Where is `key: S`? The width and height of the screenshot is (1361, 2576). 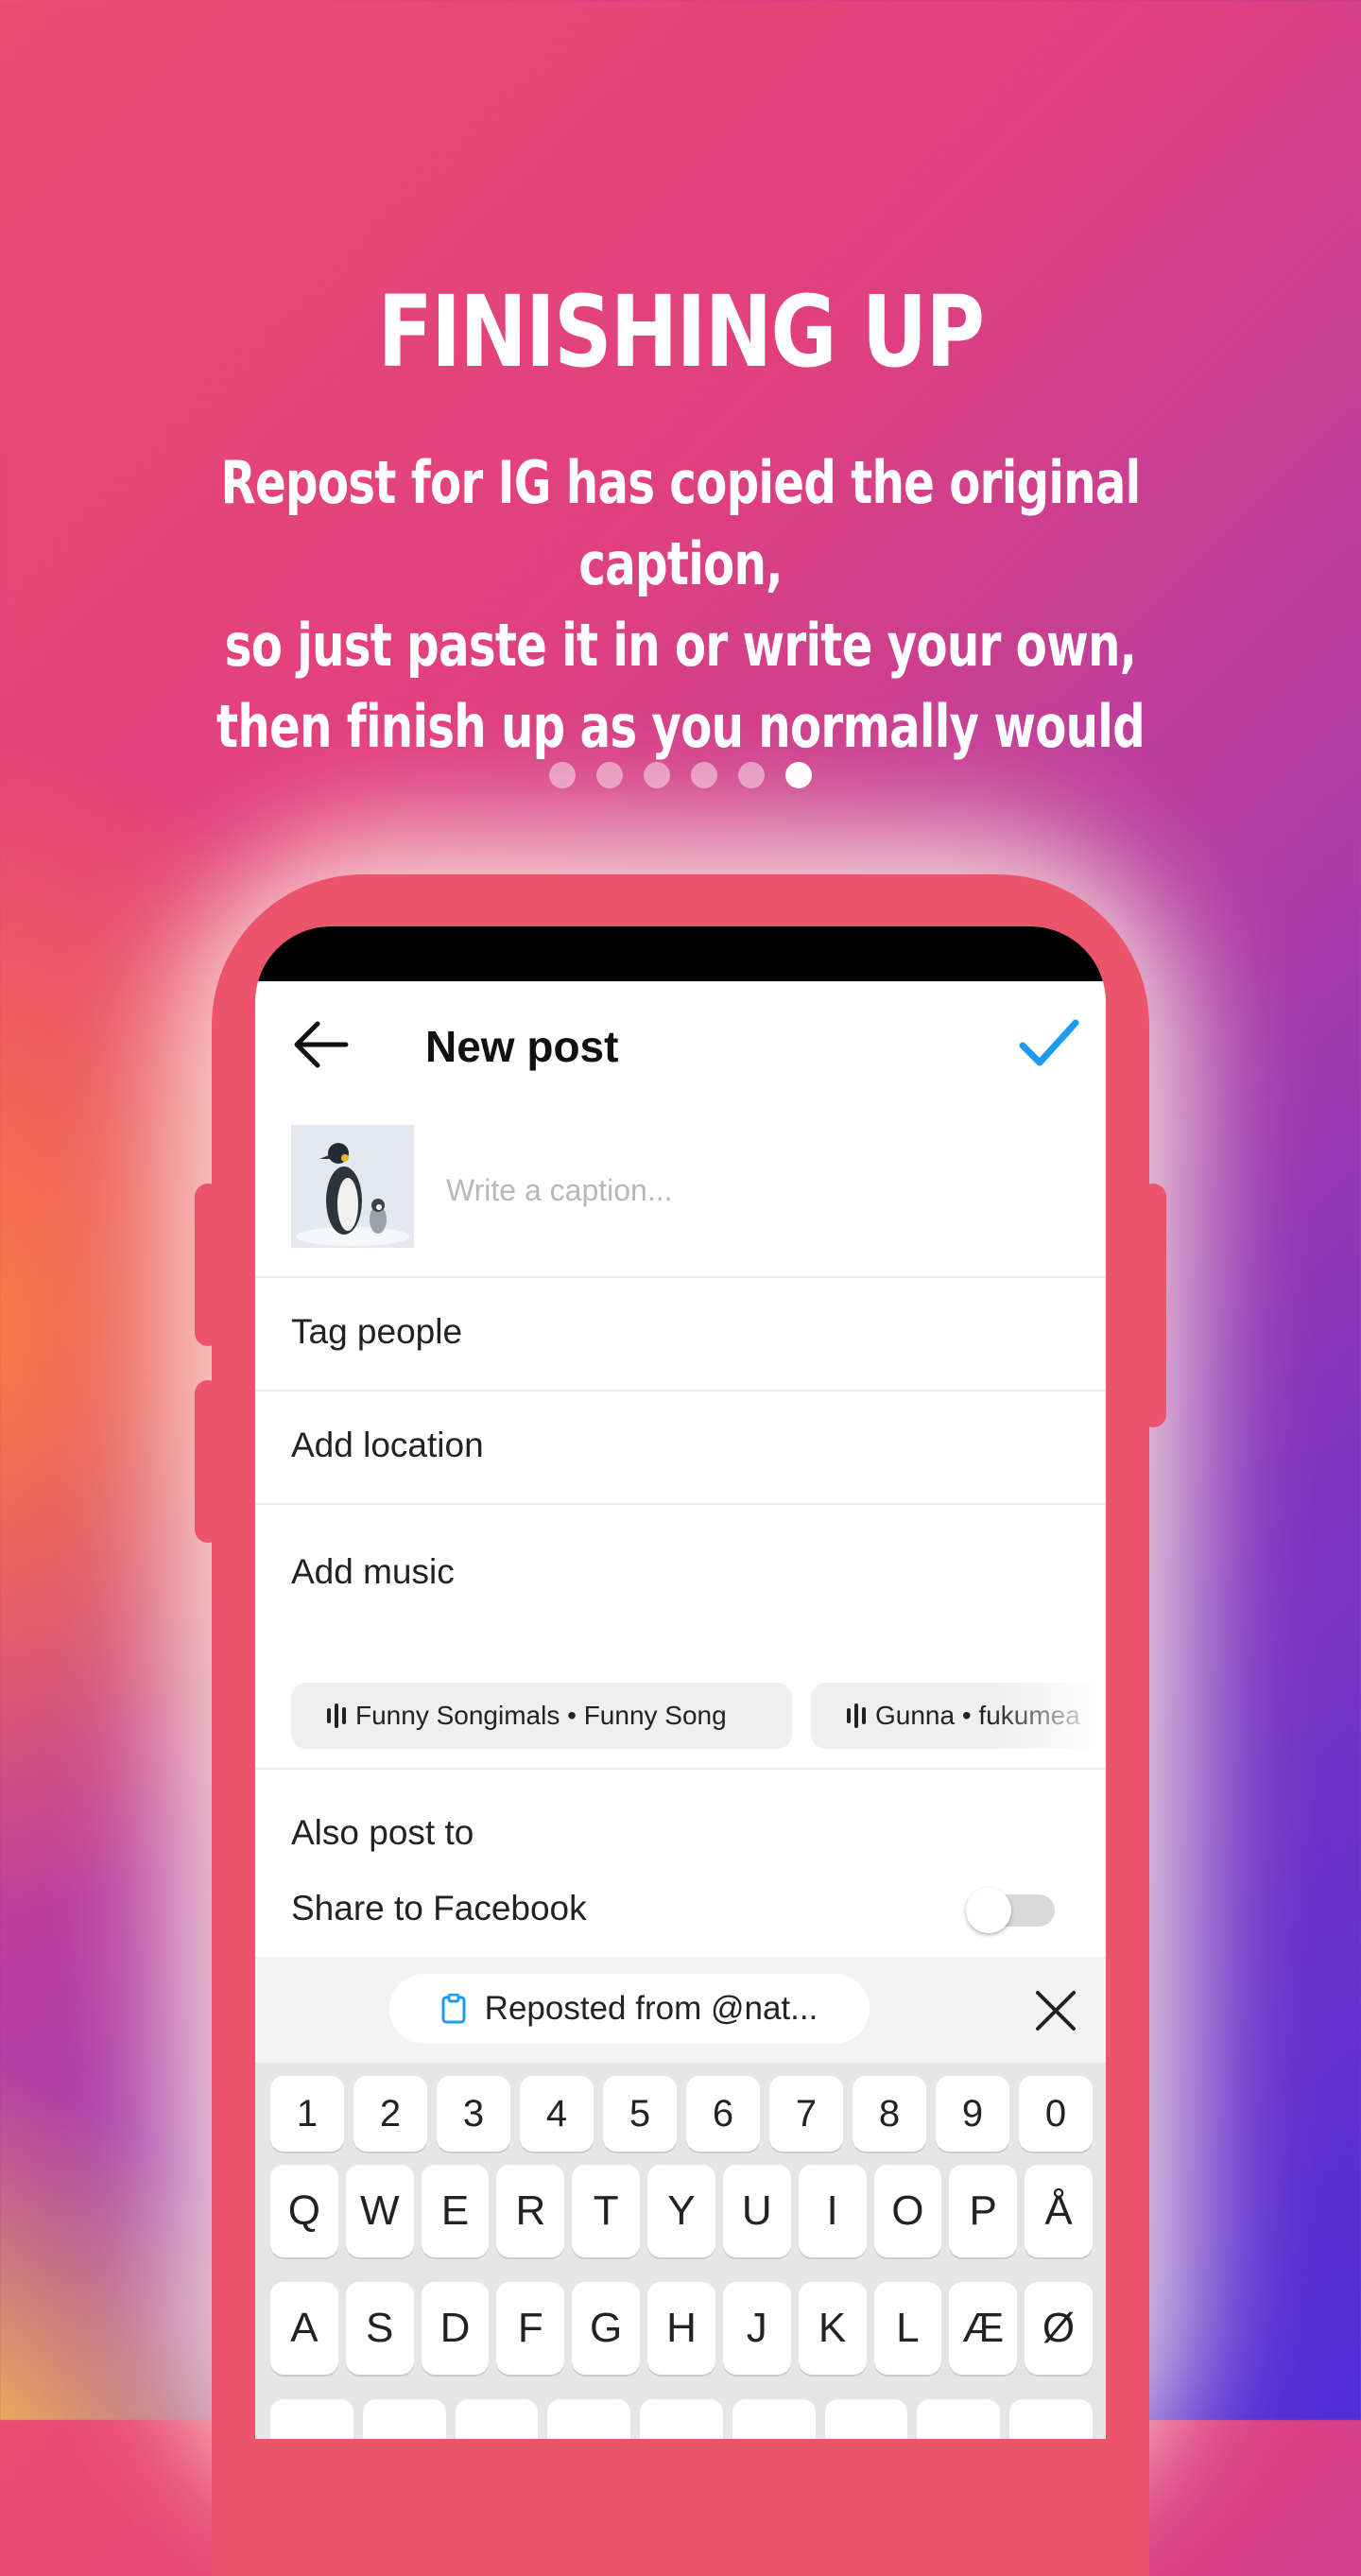
key: S is located at coordinates (379, 2329).